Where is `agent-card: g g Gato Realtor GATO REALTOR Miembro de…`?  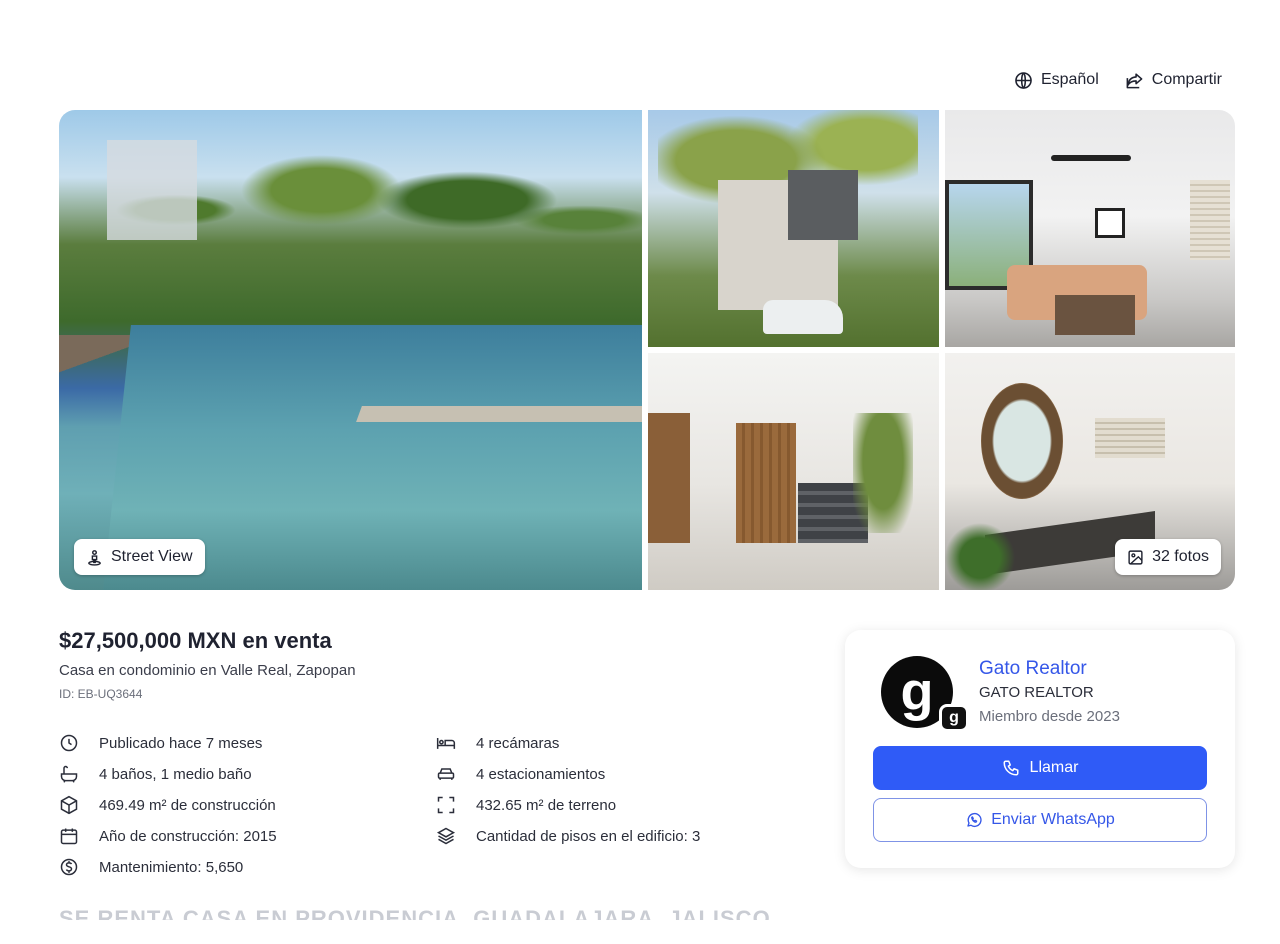 agent-card: g g Gato Realtor GATO REALTOR Miembro de… is located at coordinates (1040, 749).